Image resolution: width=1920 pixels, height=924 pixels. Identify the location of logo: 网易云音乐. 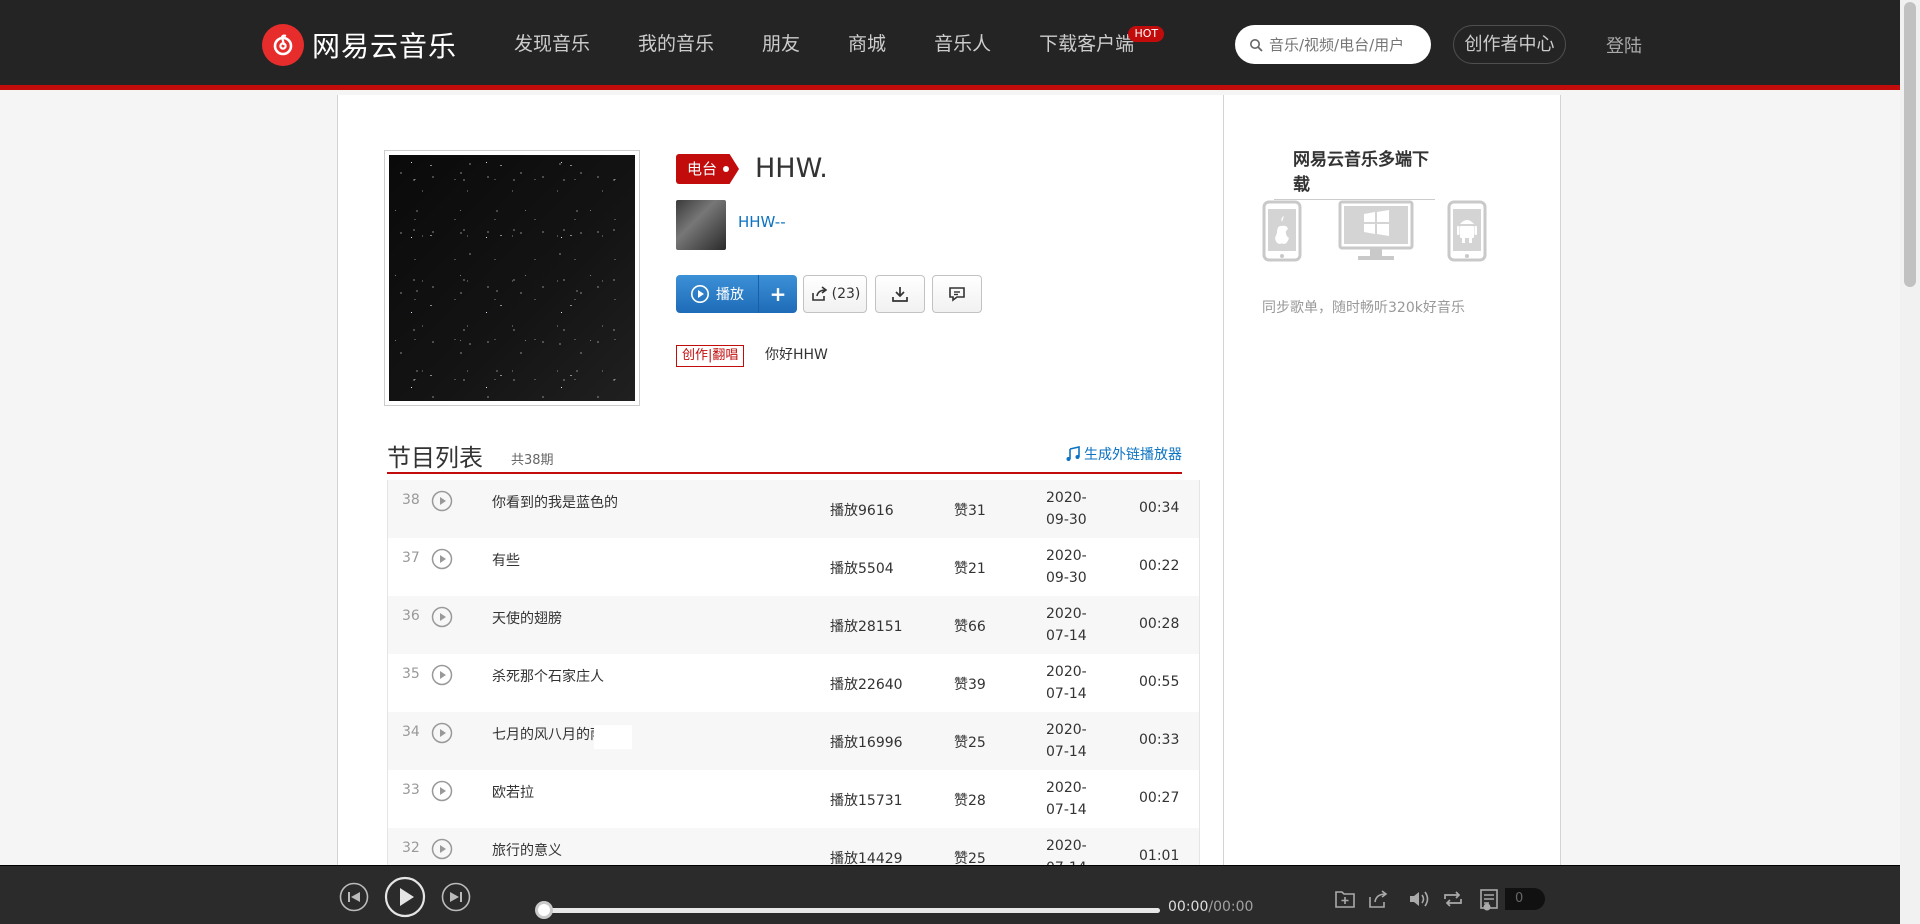
(359, 45).